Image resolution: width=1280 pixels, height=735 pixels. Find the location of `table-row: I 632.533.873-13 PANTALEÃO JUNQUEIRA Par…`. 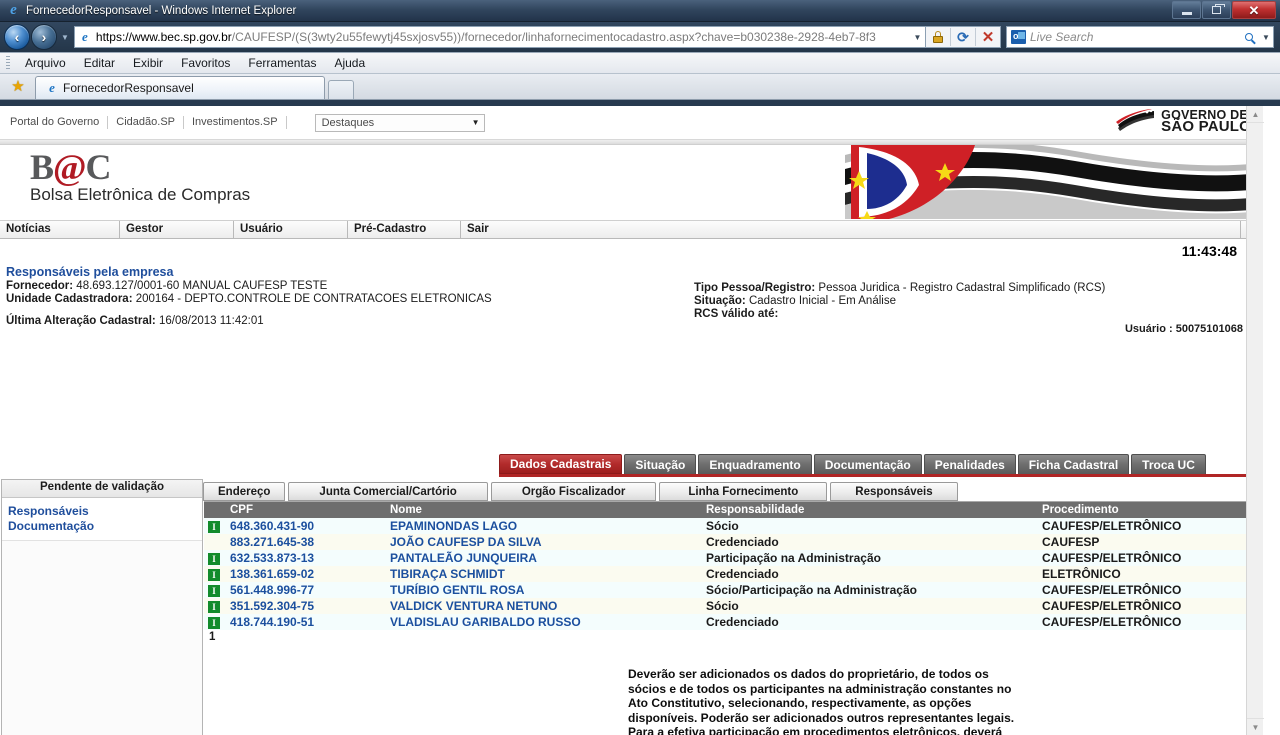

table-row: I 632.533.873-13 PANTALEÃO JUNQUEIRA Par… is located at coordinates (729, 558).